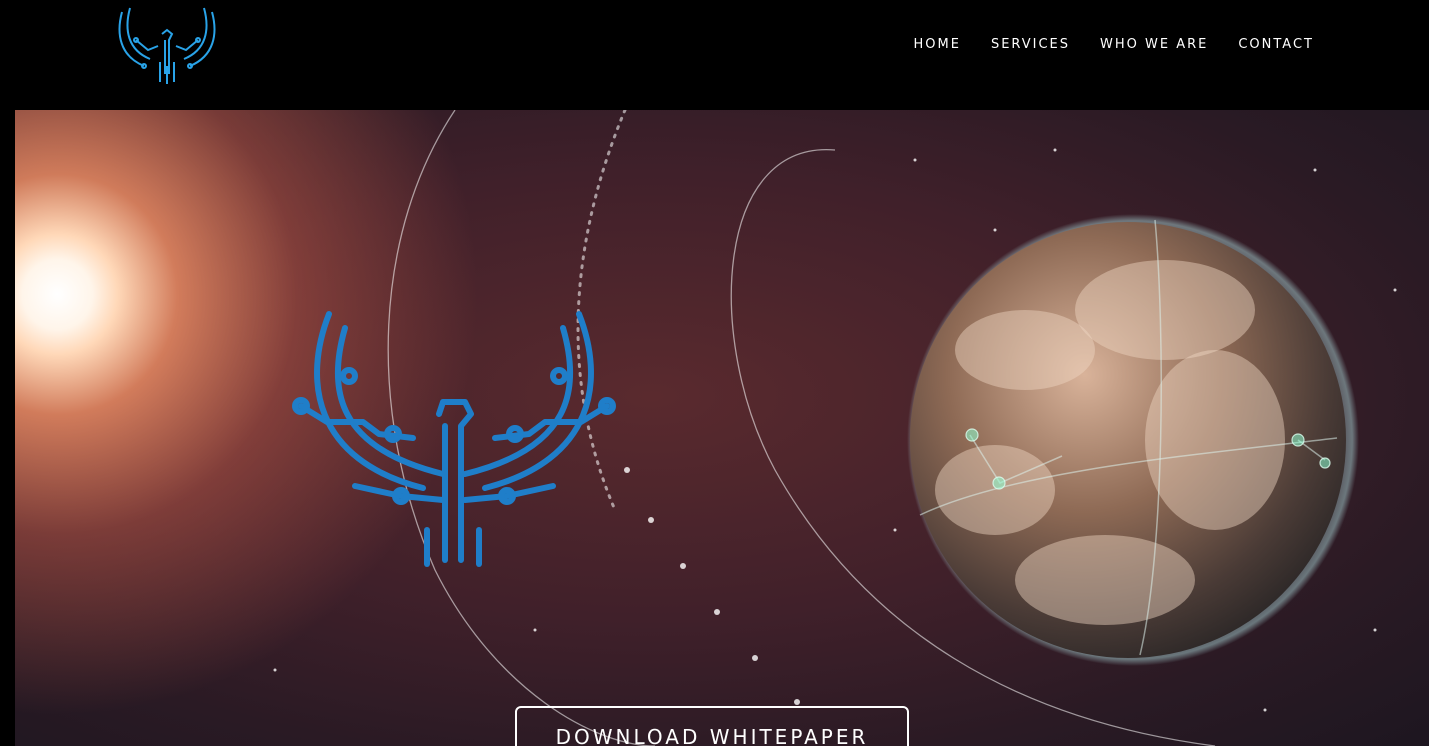 Image resolution: width=1429 pixels, height=746 pixels. What do you see at coordinates (936, 44) in the screenshot?
I see `nav-home-link: HOME` at bounding box center [936, 44].